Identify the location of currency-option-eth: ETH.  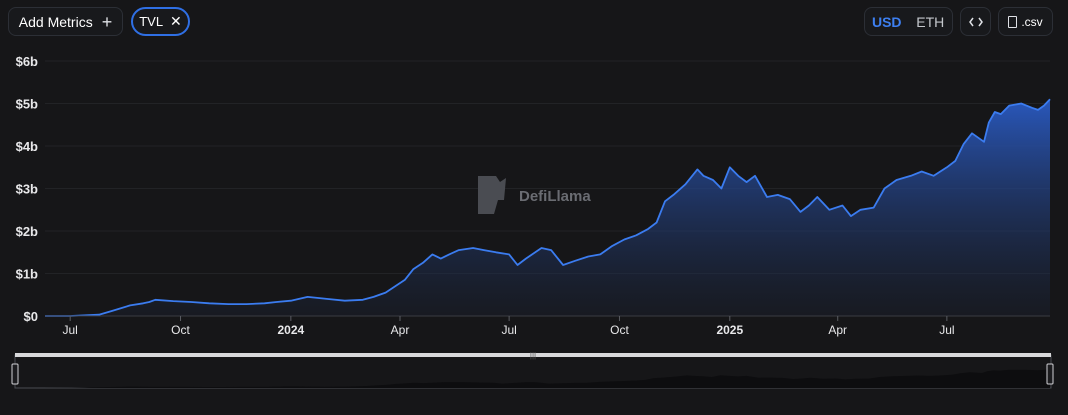
(931, 22).